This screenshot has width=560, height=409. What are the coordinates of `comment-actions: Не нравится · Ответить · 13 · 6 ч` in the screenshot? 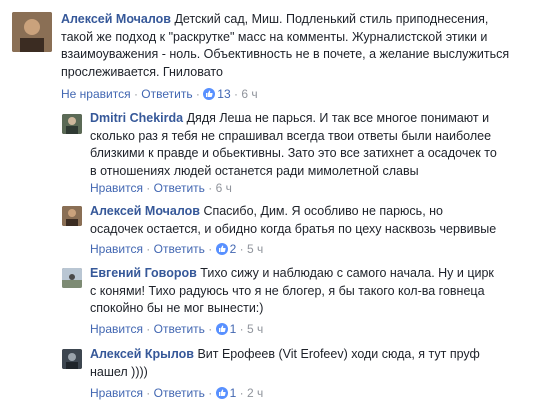 It's located at (159, 94).